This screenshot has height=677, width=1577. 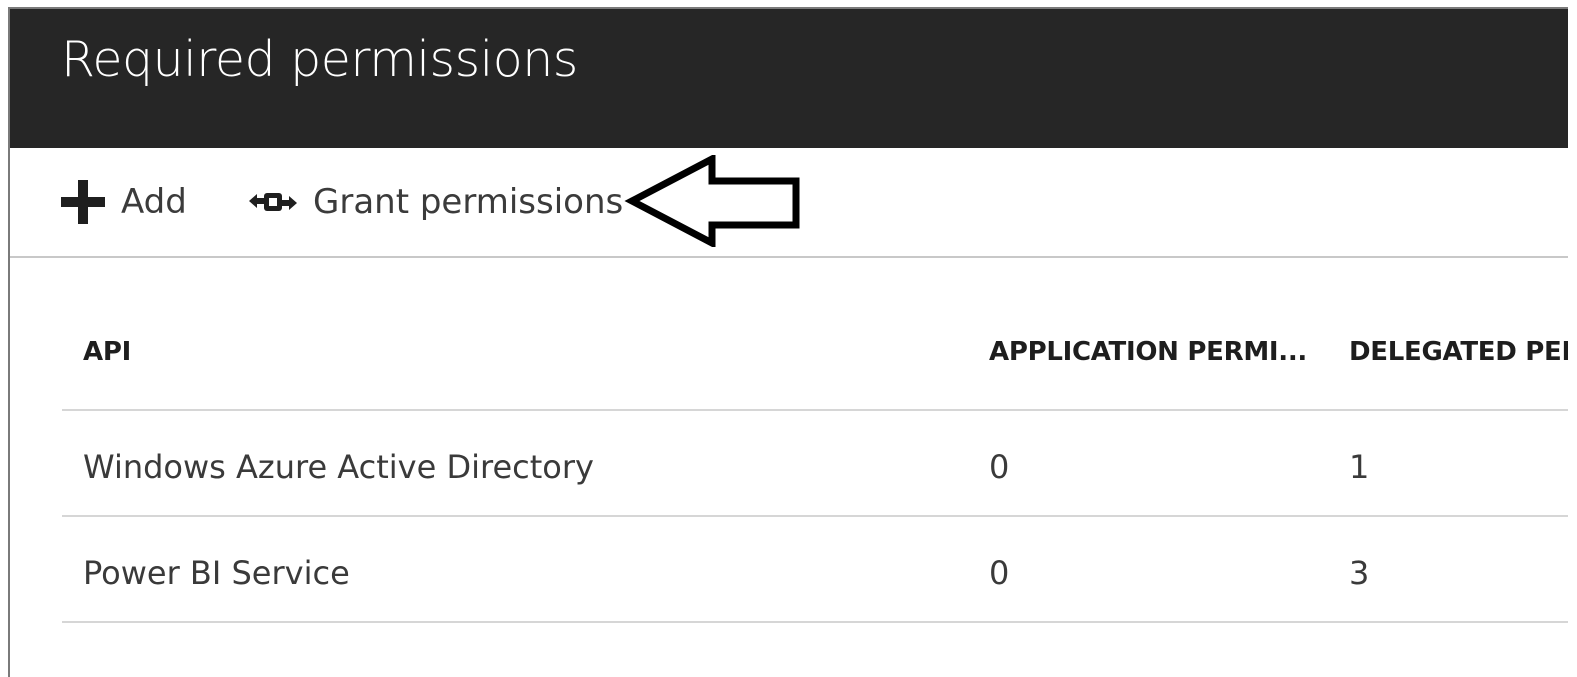 What do you see at coordinates (83, 202) in the screenshot?
I see `plus-icon` at bounding box center [83, 202].